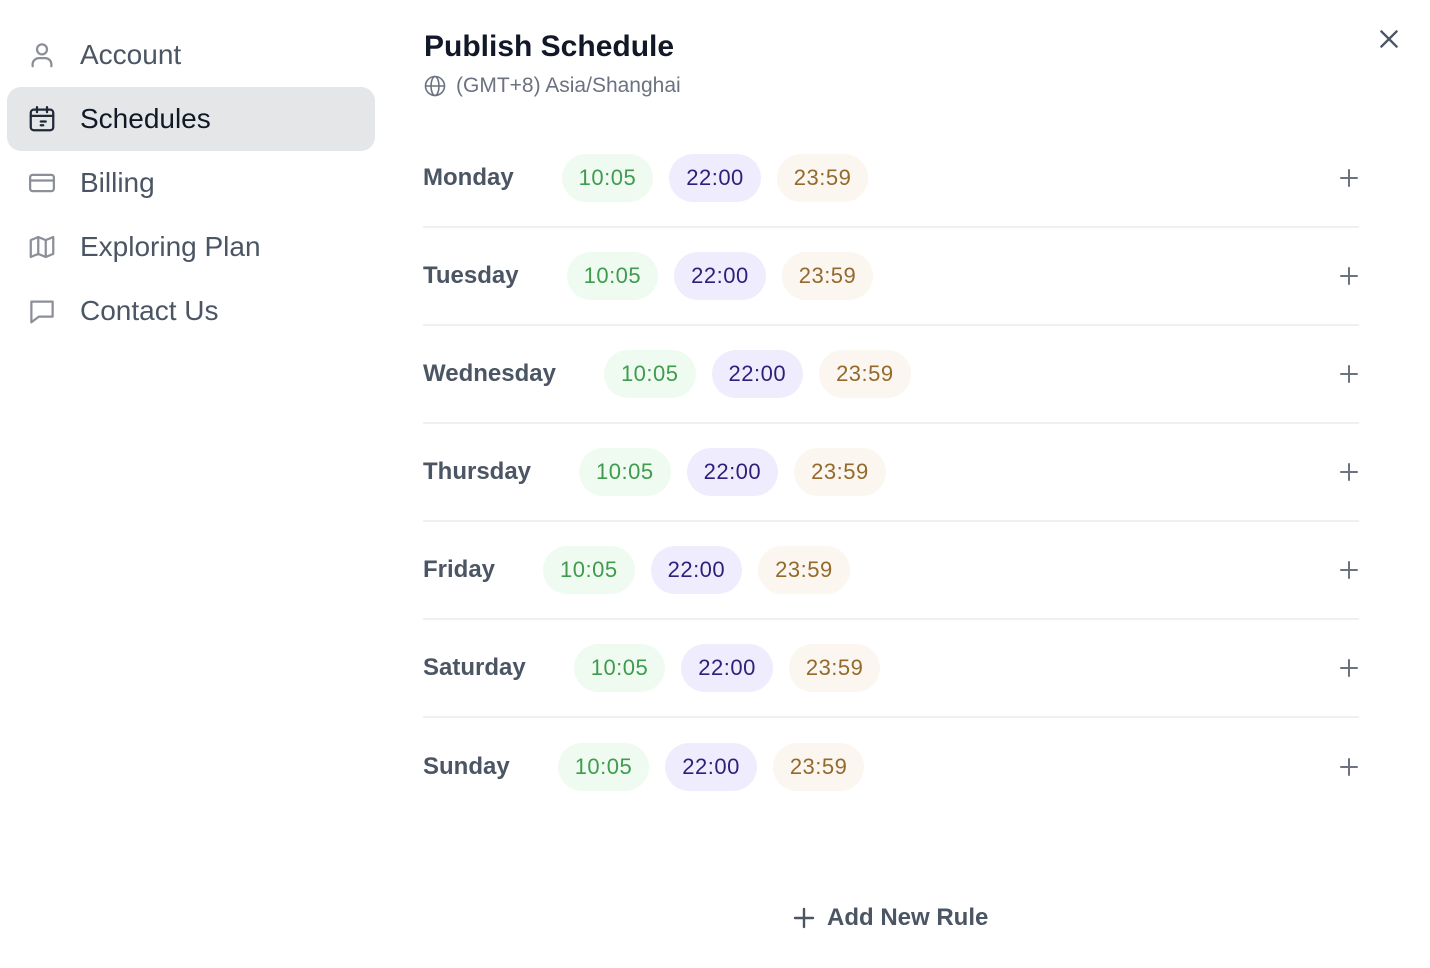 The height and width of the screenshot is (968, 1430). Describe the element at coordinates (891, 179) in the screenshot. I see `schedule-row-monday: Monday 10:05 22:00 23:59` at that location.